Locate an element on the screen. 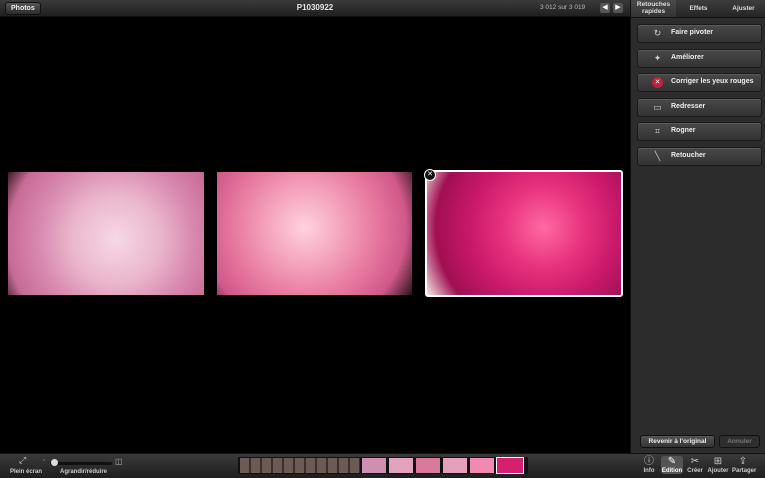 This screenshot has height=478, width=765. bottom-tool-label: Ajouter is located at coordinates (718, 471).